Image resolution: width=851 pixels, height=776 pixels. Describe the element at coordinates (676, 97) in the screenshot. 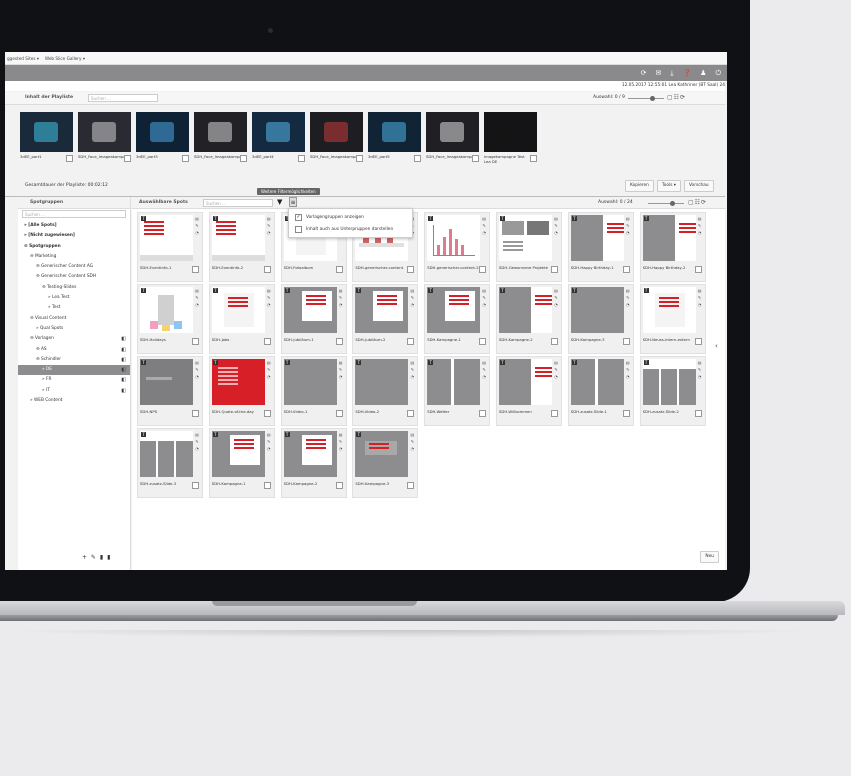

I see `view-toggle-icons: ▢☷⟳` at that location.